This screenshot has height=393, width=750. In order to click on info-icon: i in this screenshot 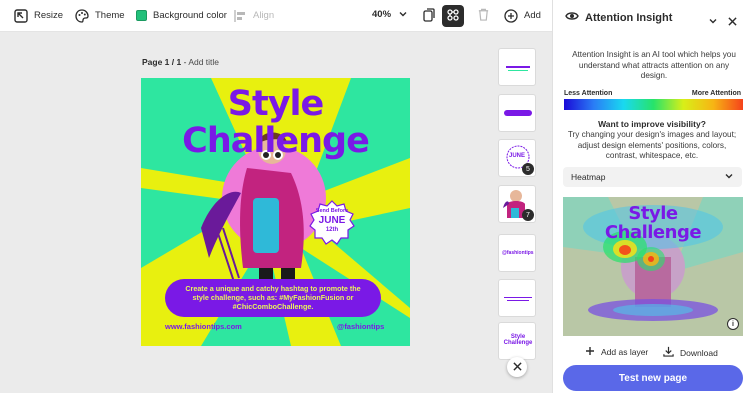, I will do `click(733, 324)`.